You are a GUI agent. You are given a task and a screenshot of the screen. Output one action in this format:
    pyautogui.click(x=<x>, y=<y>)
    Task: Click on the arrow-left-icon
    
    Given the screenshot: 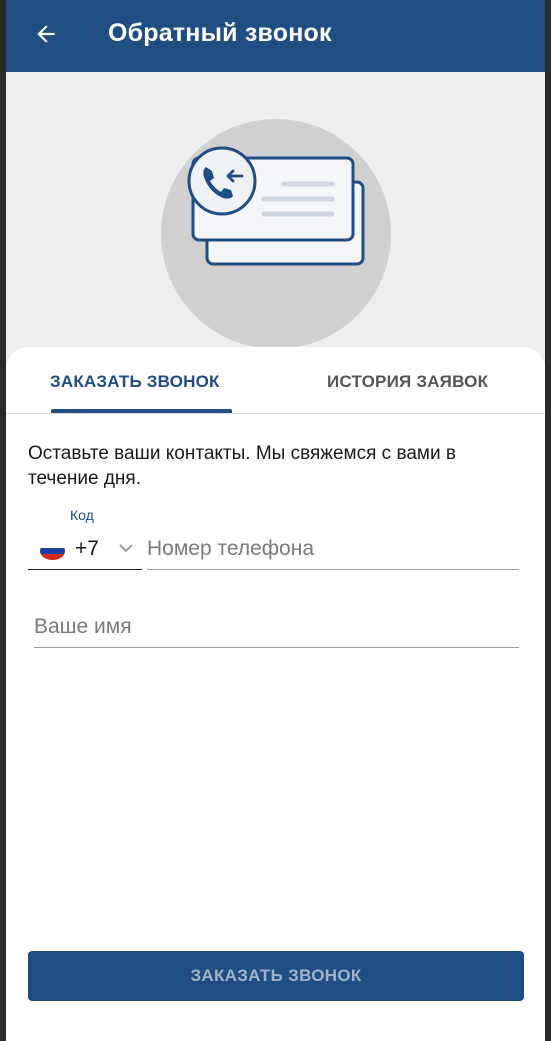 What is the action you would take?
    pyautogui.click(x=46, y=34)
    